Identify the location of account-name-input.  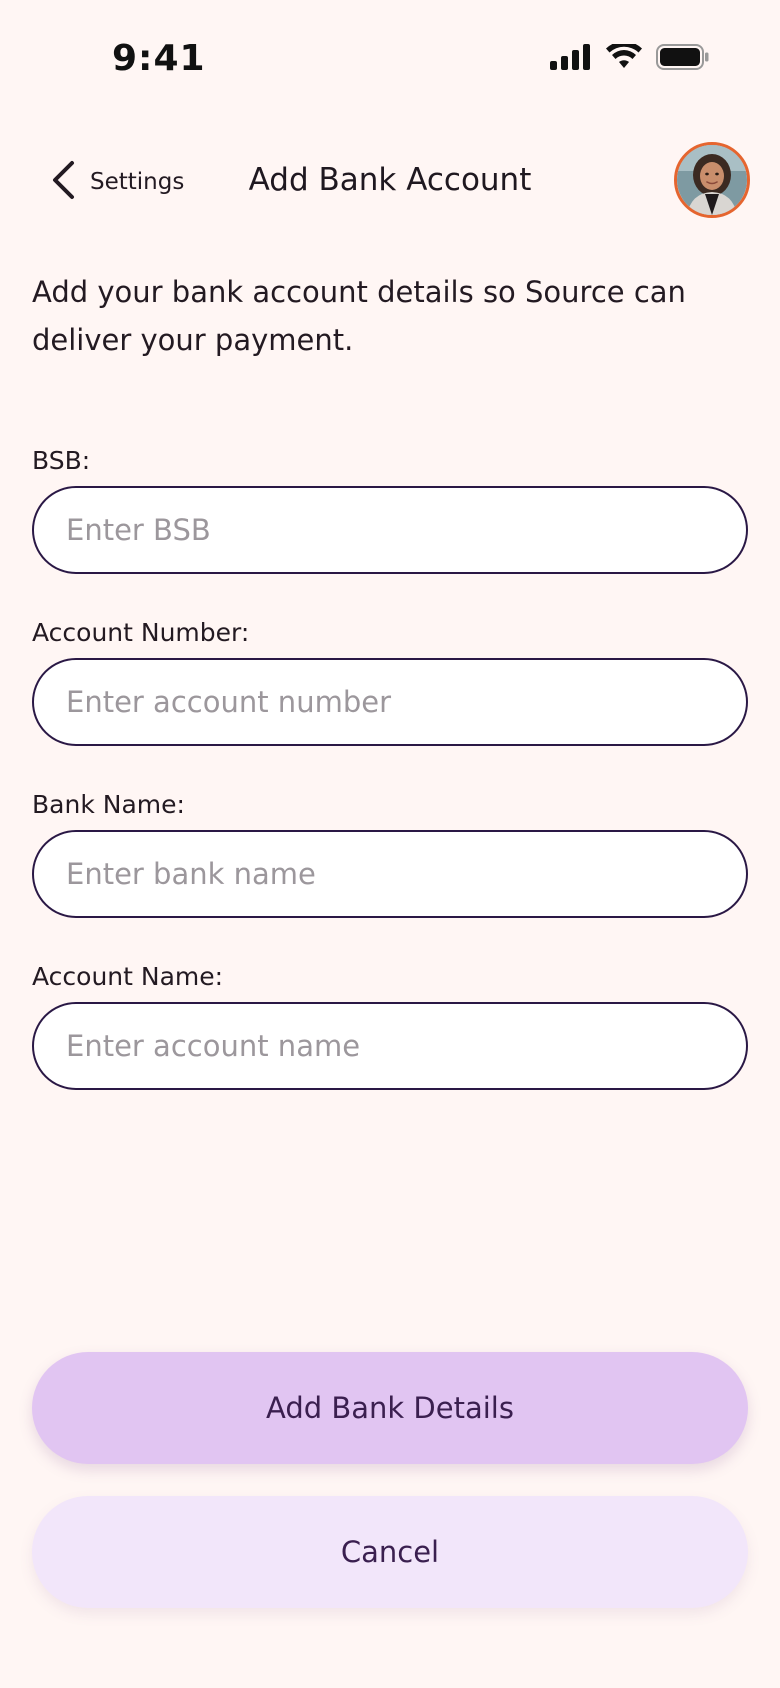
(390, 1046).